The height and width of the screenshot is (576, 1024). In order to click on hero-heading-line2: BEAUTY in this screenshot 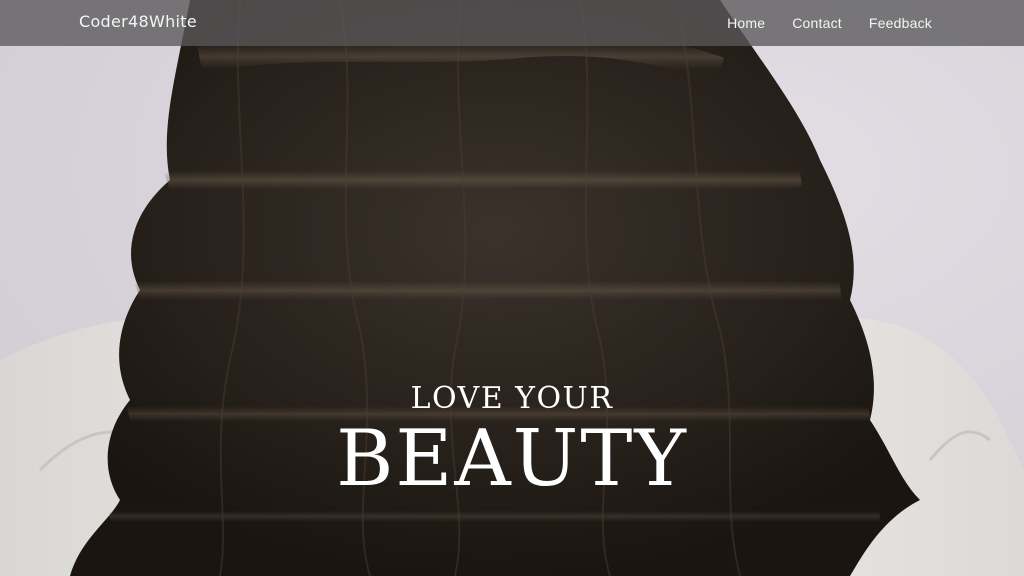, I will do `click(512, 459)`.